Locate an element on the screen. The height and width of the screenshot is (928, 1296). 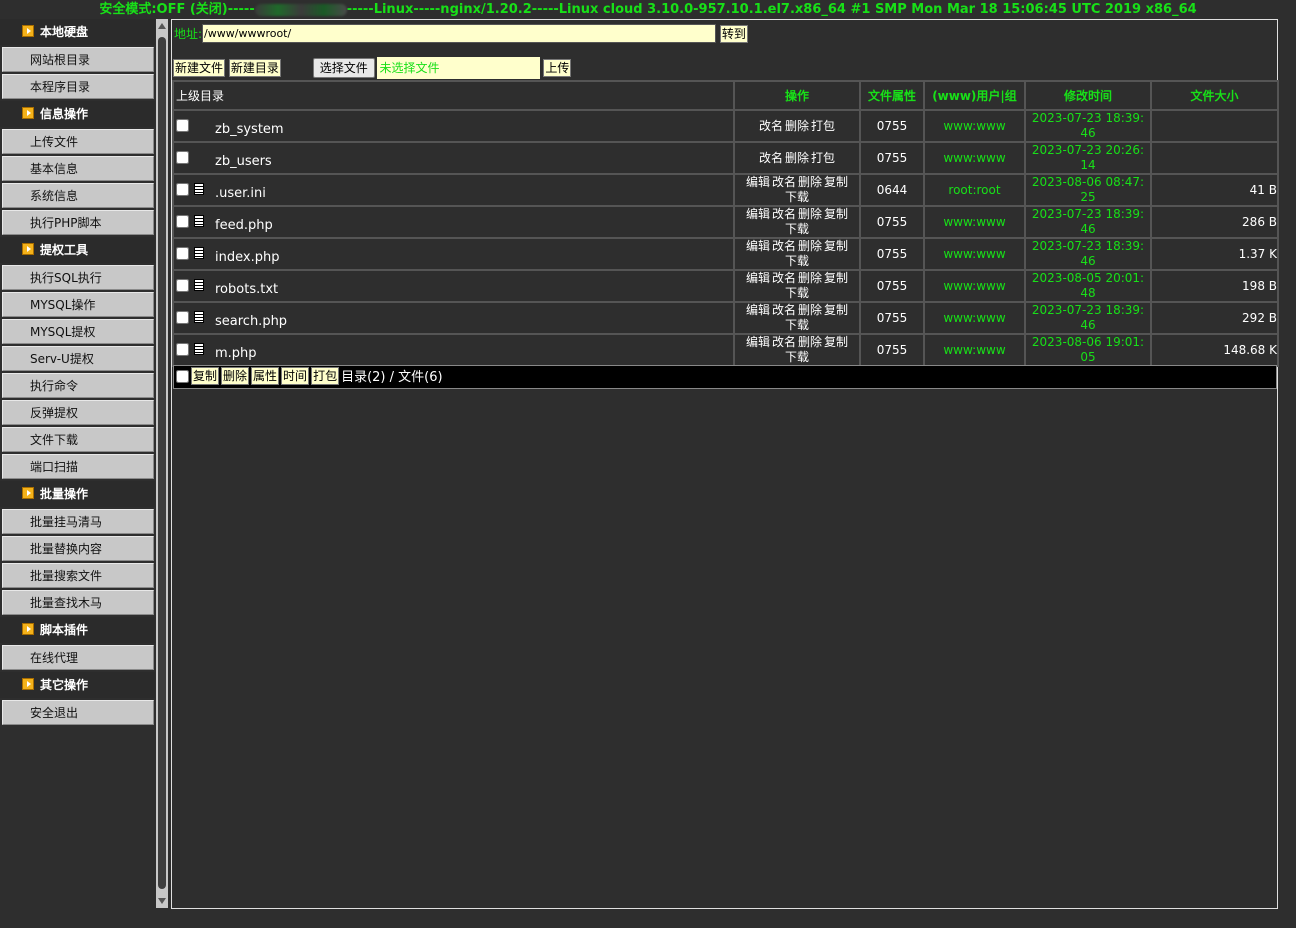
modified-time-link: 2023-08-05 20:01: 48 is located at coordinates (1088, 286).